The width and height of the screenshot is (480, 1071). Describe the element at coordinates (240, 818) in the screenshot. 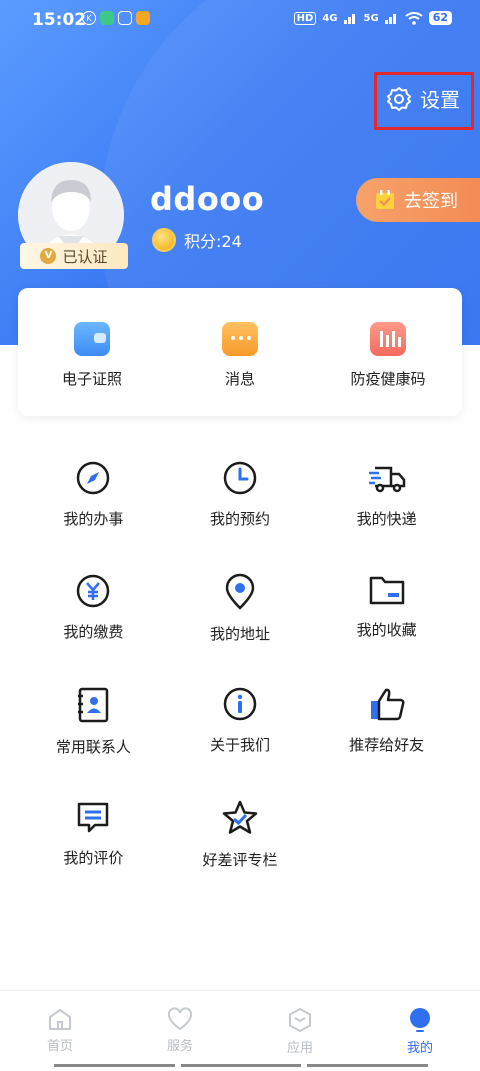

I see `star-icon` at that location.